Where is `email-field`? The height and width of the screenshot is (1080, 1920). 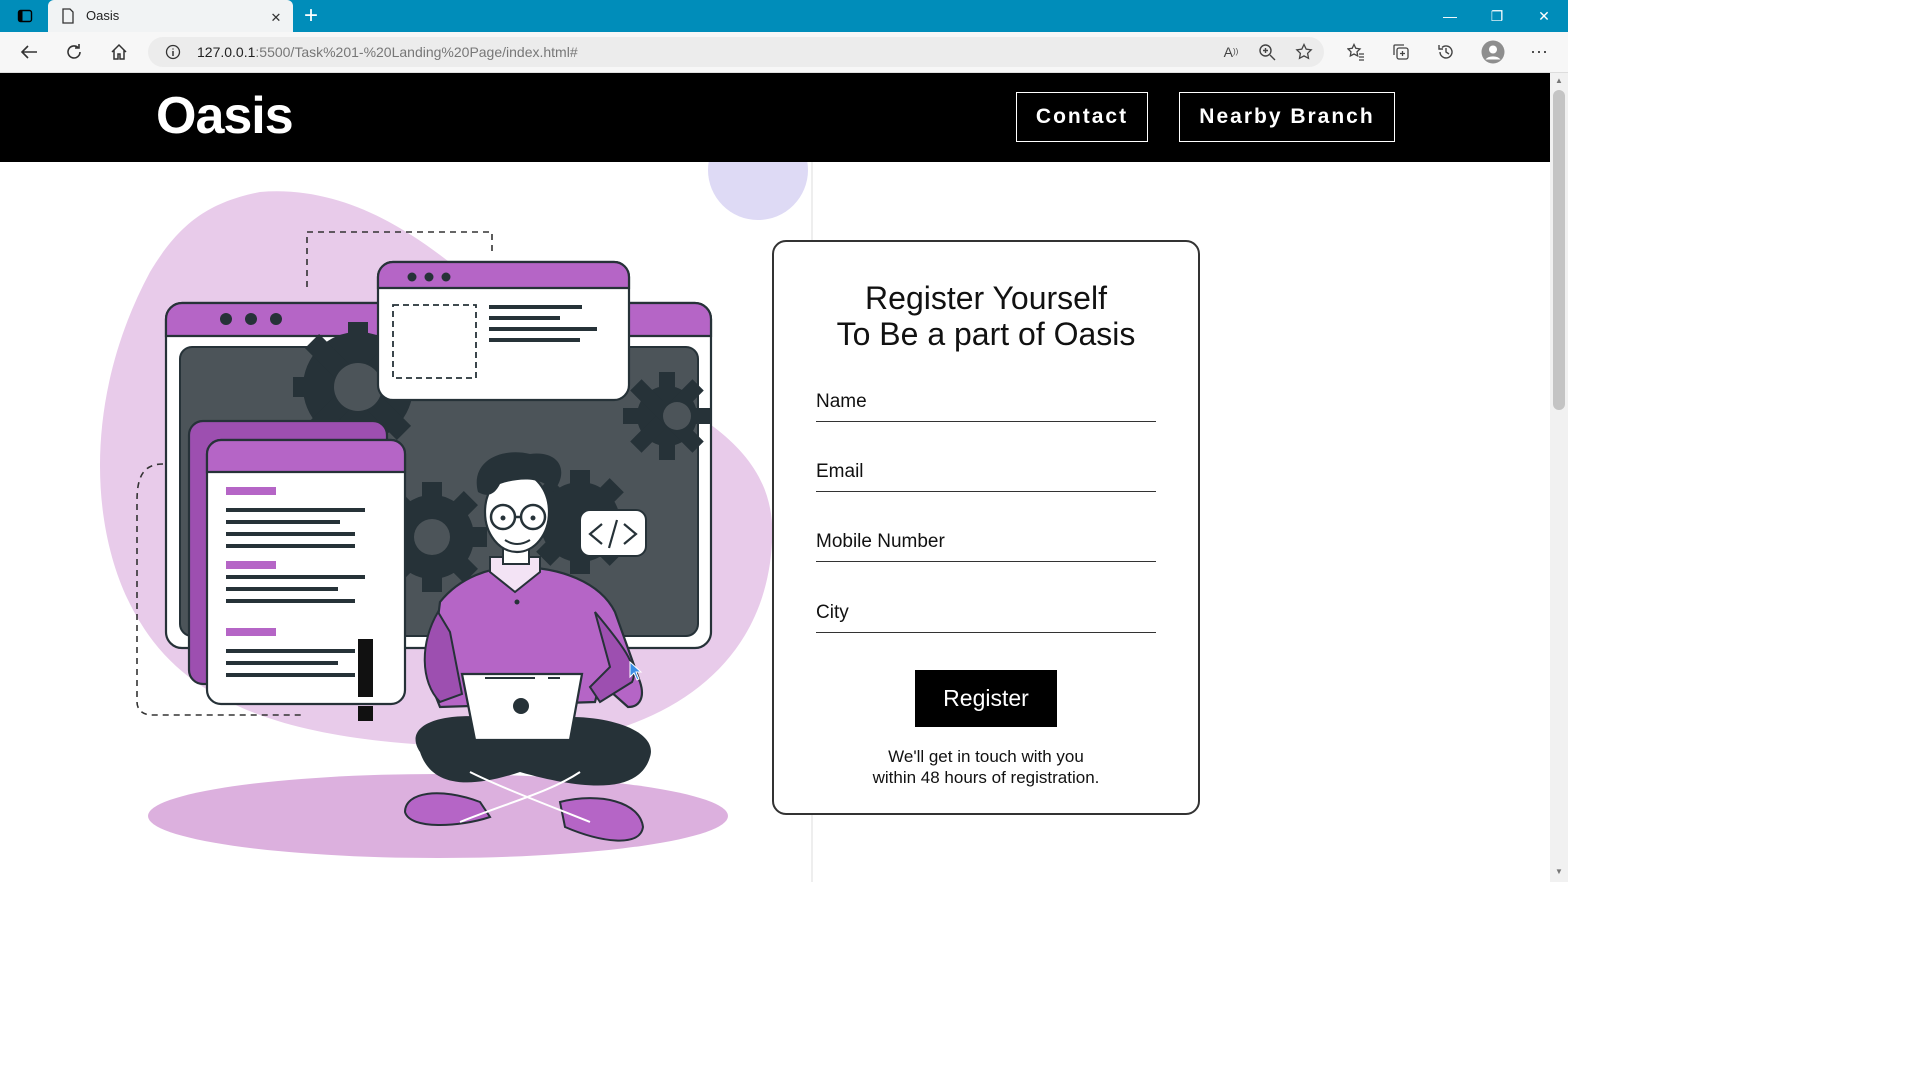
email-field is located at coordinates (986, 476).